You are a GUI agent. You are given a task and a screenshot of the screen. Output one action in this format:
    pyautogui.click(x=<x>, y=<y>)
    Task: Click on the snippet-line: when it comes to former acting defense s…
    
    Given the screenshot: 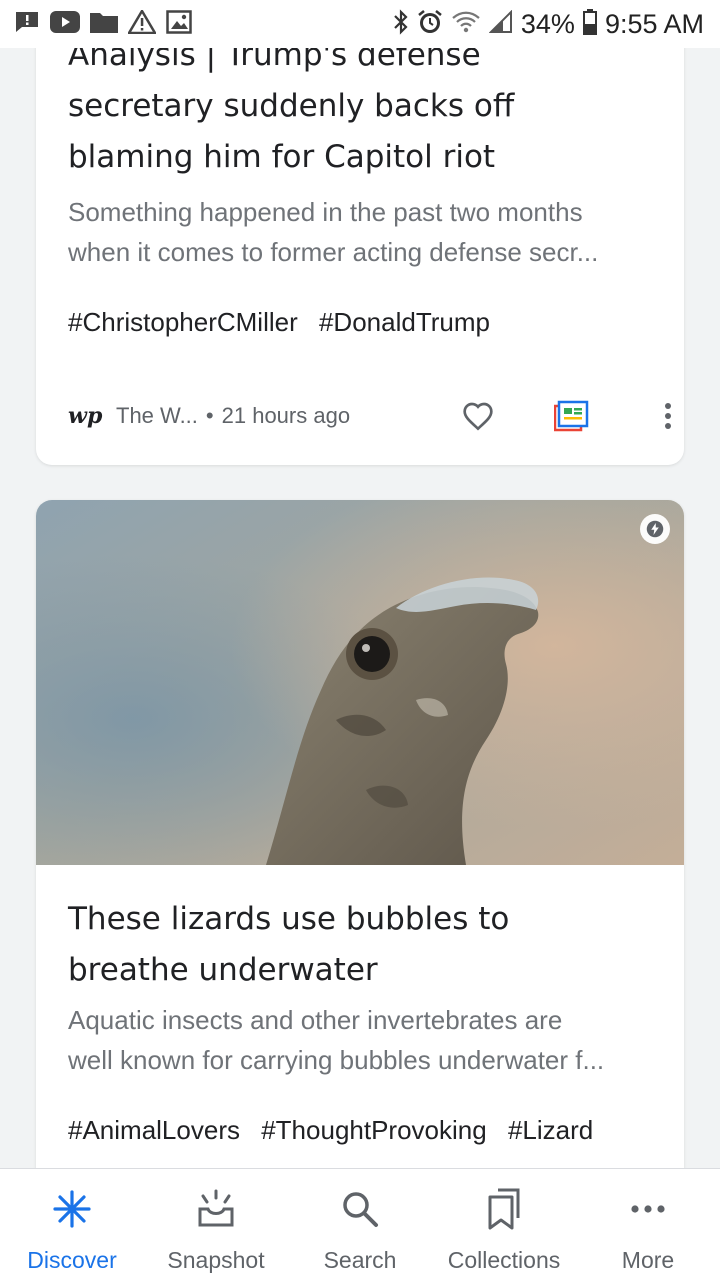 What is the action you would take?
    pyautogui.click(x=333, y=252)
    